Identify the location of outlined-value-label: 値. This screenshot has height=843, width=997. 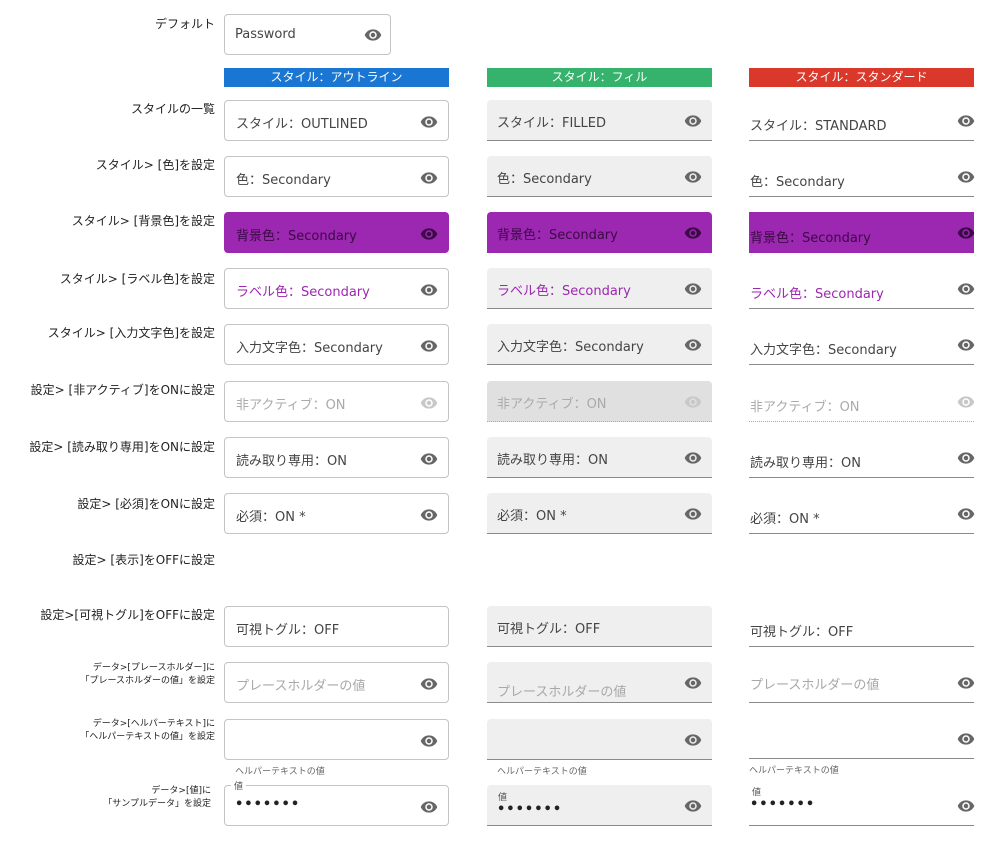
(239, 785).